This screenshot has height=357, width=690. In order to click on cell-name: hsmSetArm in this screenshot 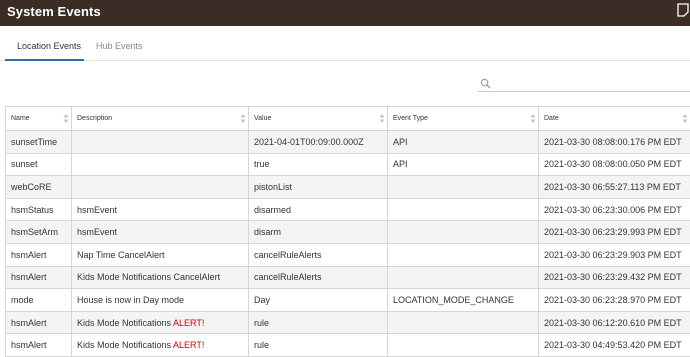, I will do `click(38, 232)`.